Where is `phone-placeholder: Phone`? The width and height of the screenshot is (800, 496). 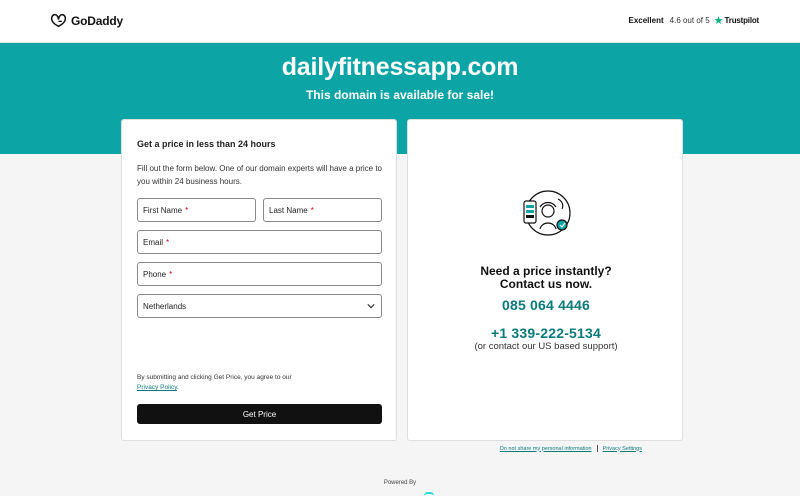
phone-placeholder: Phone is located at coordinates (155, 274).